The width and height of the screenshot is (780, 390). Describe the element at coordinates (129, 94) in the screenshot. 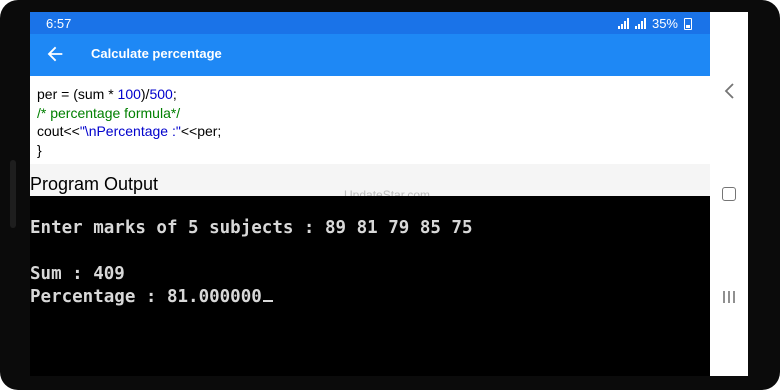

I see `code-number: 100` at that location.